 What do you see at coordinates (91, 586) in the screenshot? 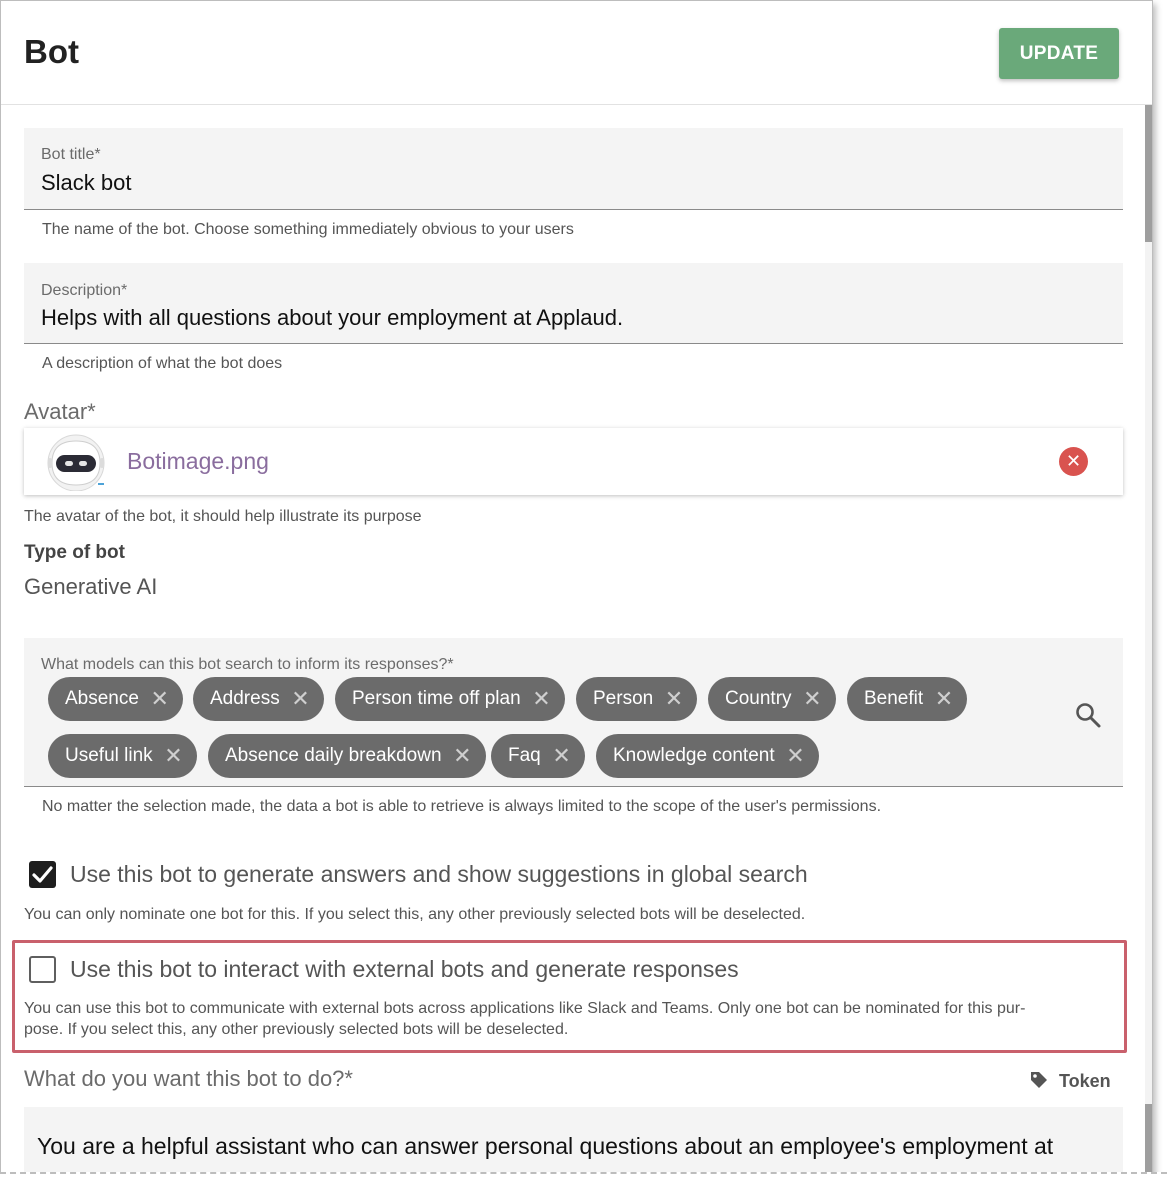
I see `type-value: Generative AI` at bounding box center [91, 586].